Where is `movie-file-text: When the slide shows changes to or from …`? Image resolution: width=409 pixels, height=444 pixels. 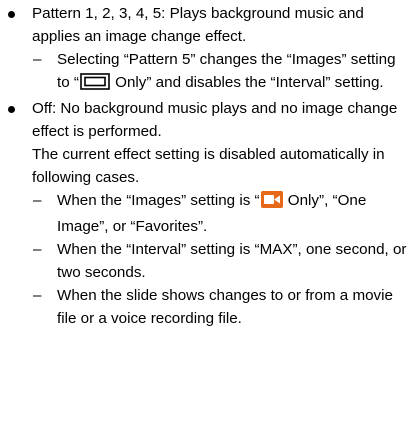 movie-file-text: When the slide shows changes to or from … is located at coordinates (225, 307).